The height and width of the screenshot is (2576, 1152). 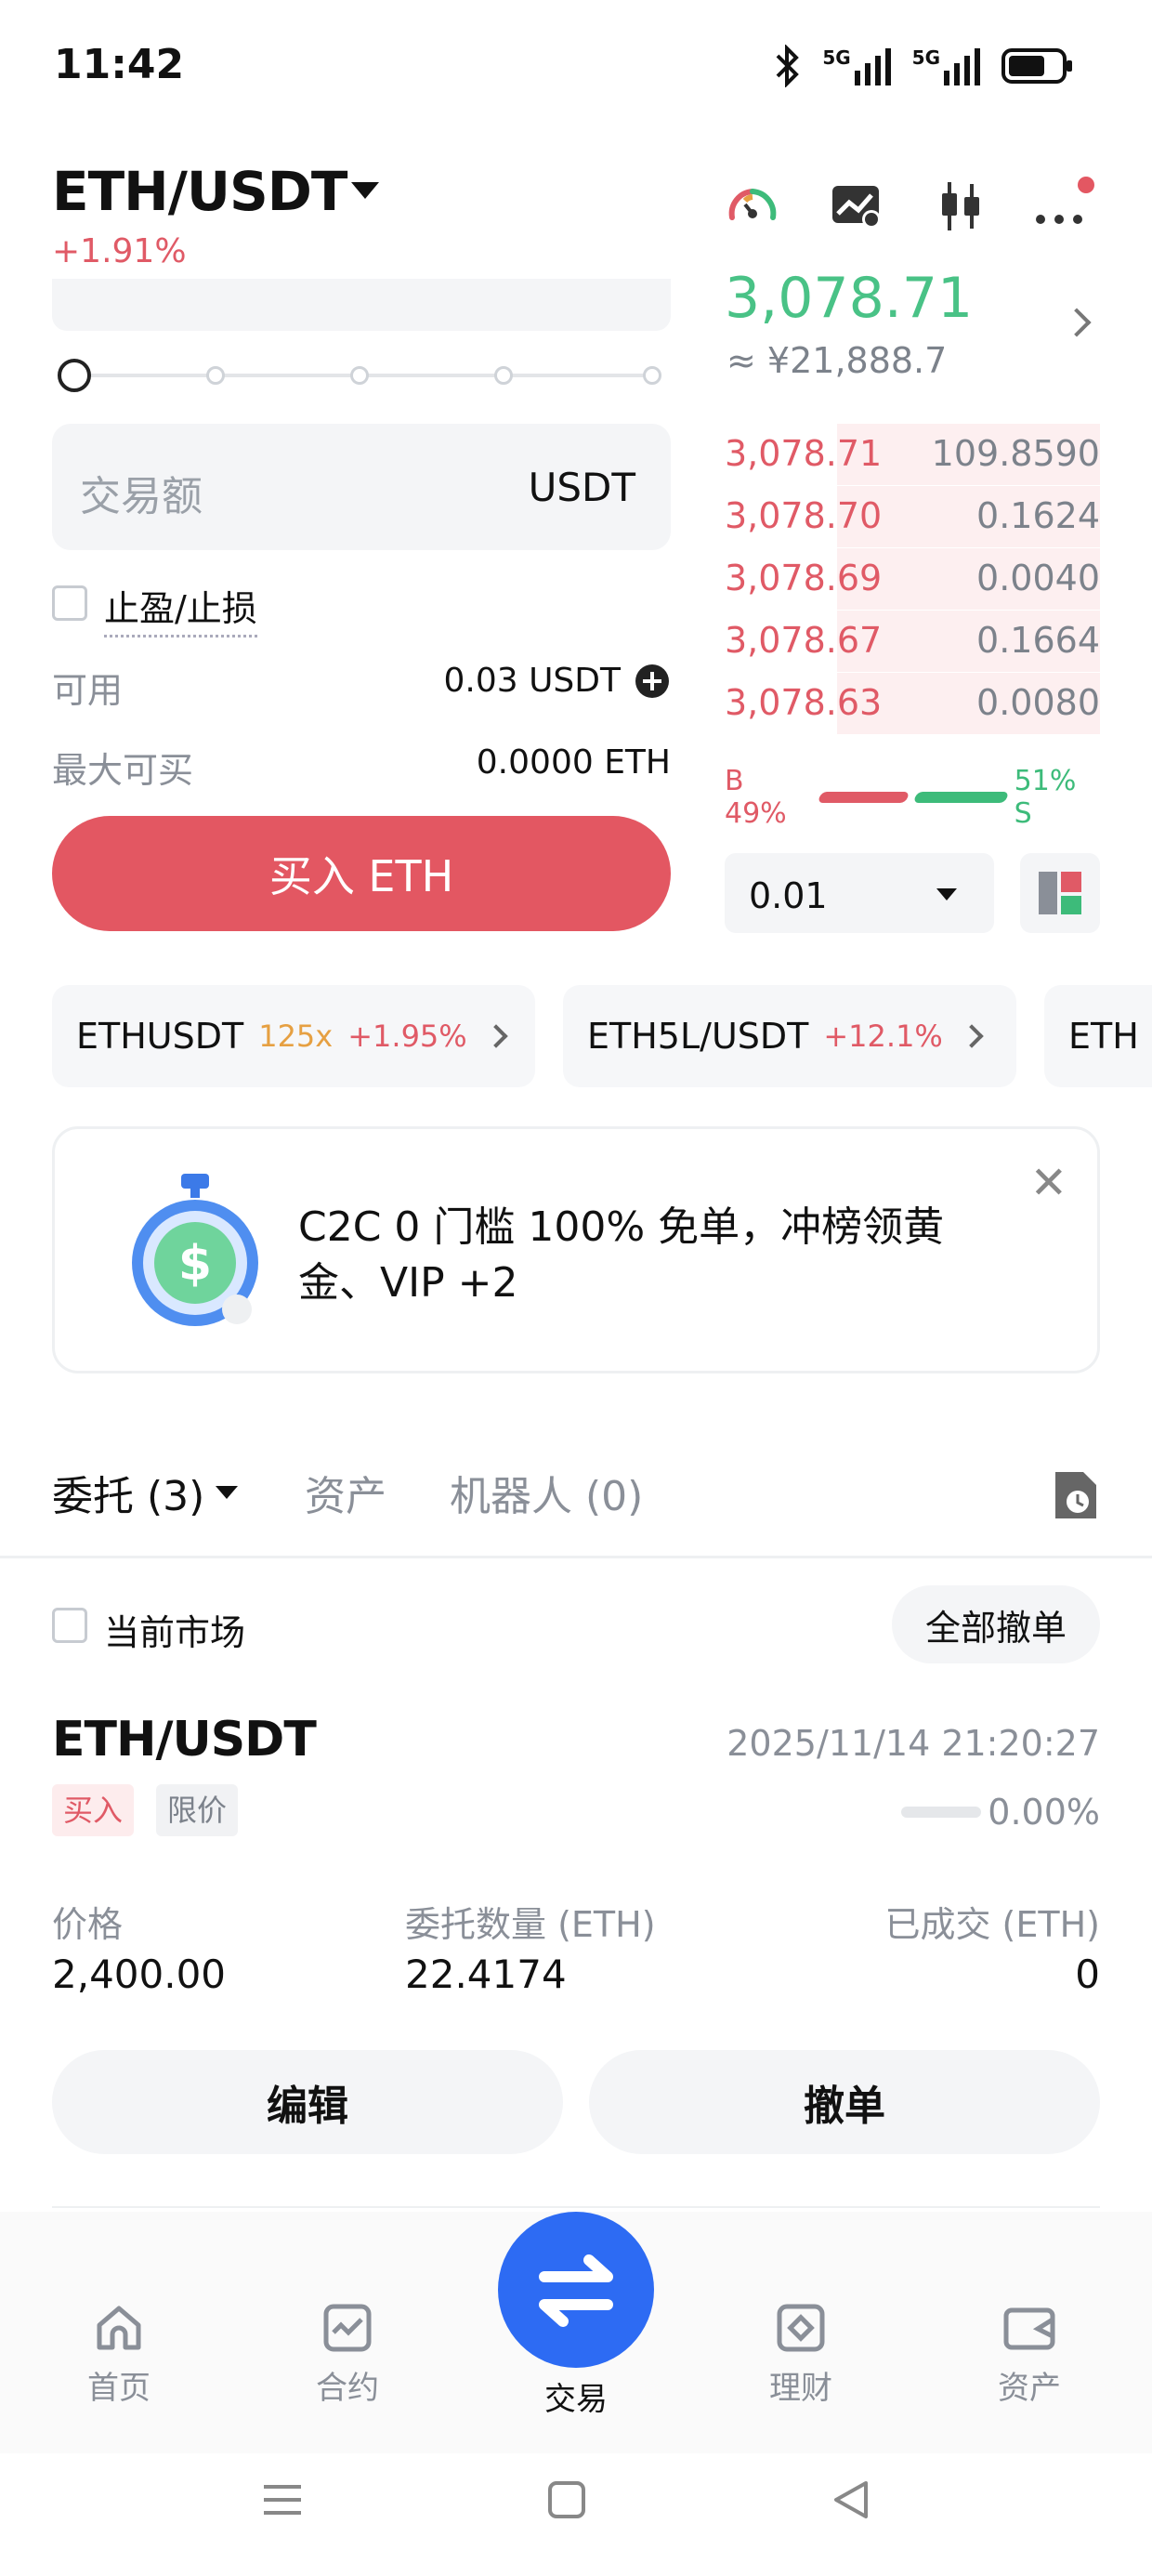 I want to click on current-market-checkbox, so click(x=69, y=1625).